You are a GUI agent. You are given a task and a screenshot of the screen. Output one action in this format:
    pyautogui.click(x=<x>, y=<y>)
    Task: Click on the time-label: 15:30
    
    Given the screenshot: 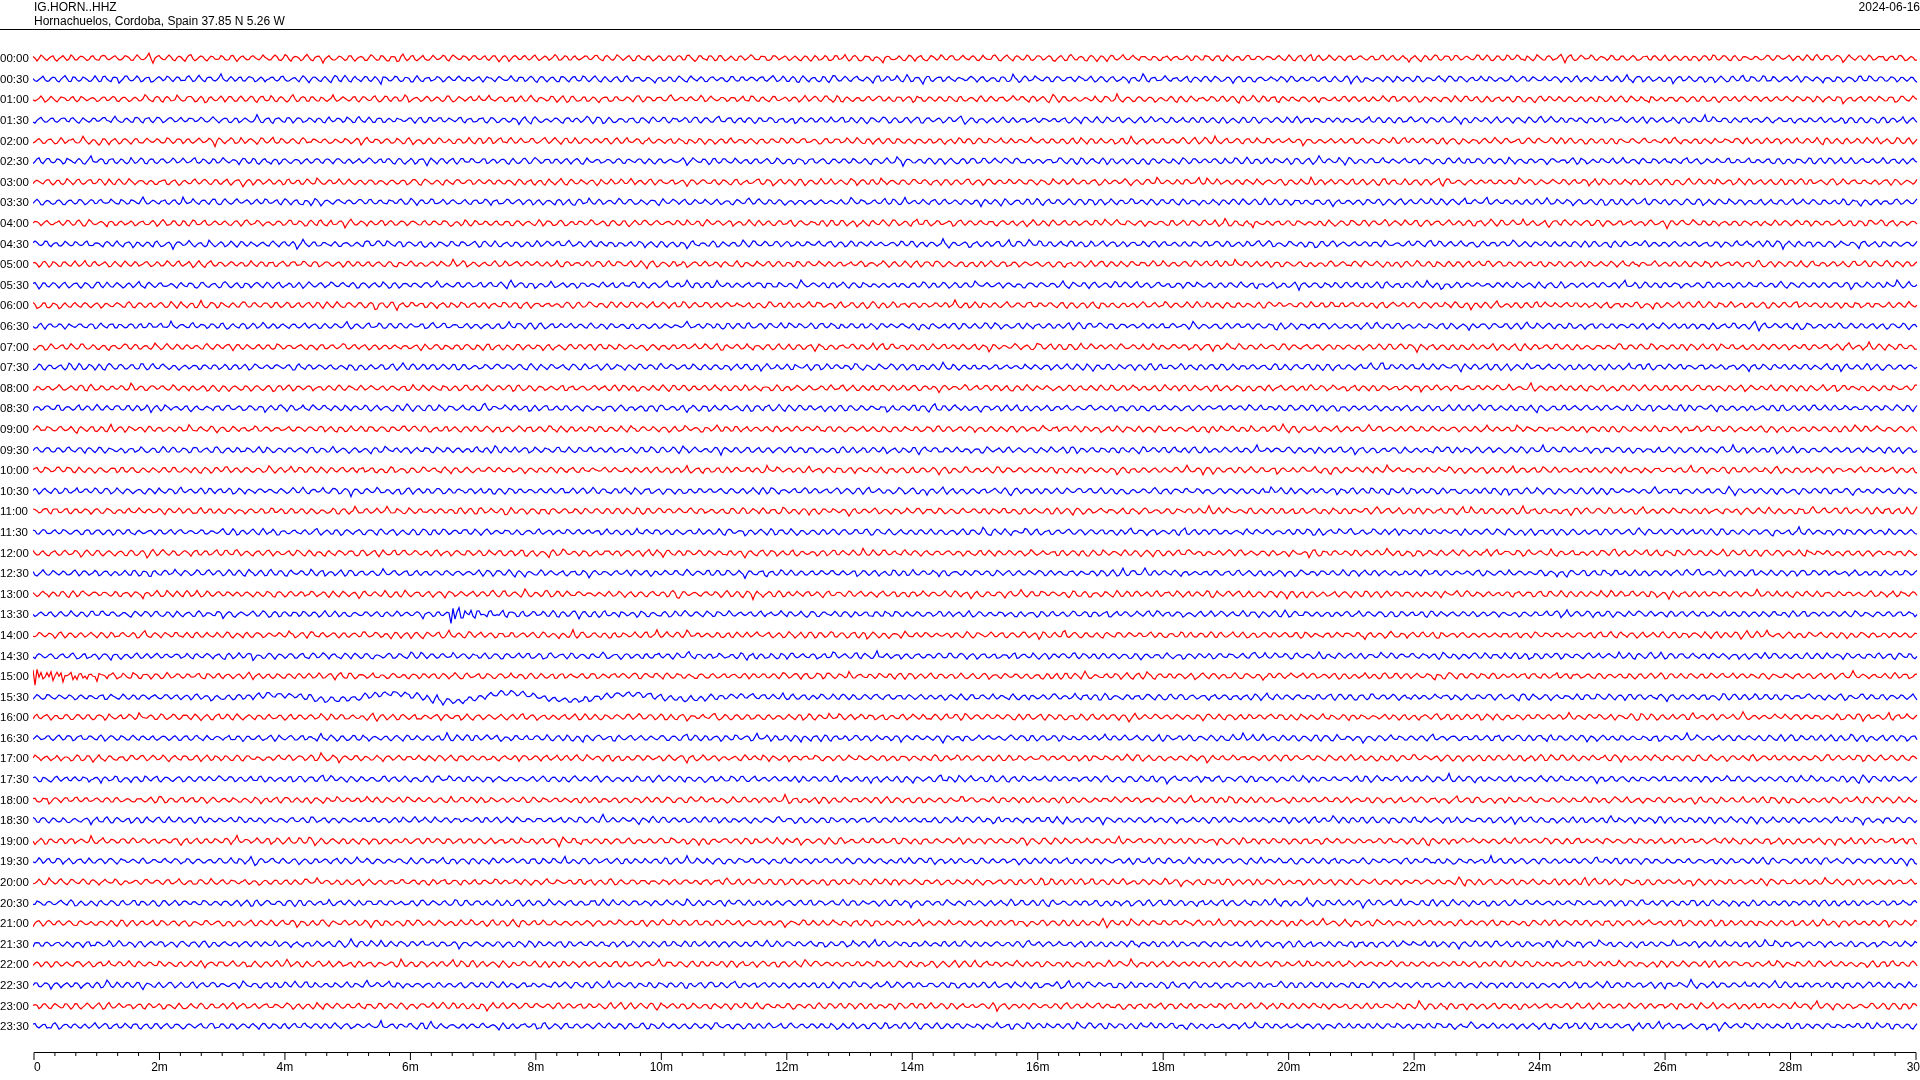 What is the action you would take?
    pyautogui.click(x=15, y=696)
    